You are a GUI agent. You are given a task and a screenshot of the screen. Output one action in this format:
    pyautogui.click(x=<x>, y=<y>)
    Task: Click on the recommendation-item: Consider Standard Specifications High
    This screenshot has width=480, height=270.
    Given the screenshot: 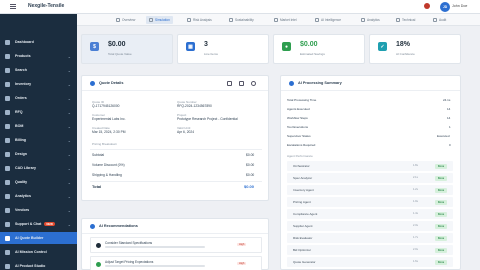 What is the action you would take?
    pyautogui.click(x=176, y=245)
    